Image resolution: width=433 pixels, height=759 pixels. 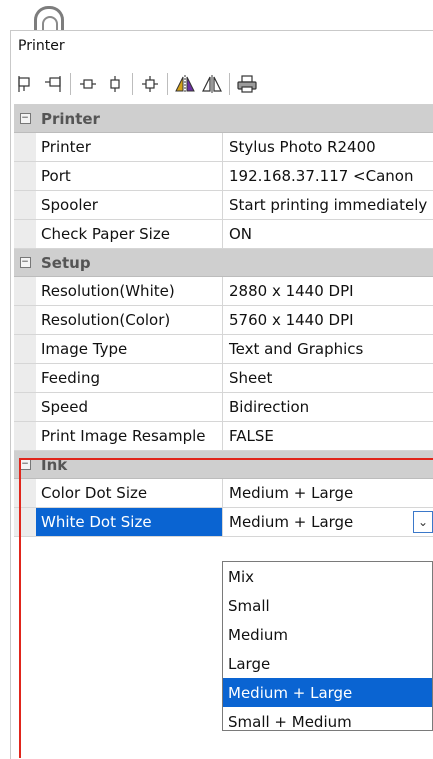 I want to click on category-label: Printer, so click(x=70, y=118).